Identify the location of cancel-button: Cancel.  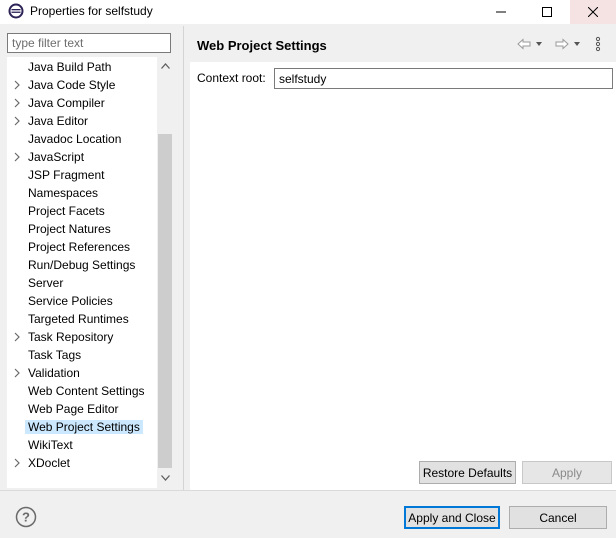
(558, 517).